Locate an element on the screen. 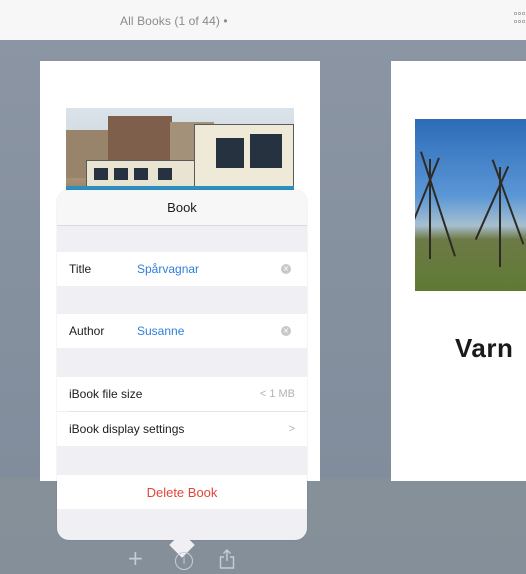 The width and height of the screenshot is (526, 574). popover-title: Book is located at coordinates (182, 207).